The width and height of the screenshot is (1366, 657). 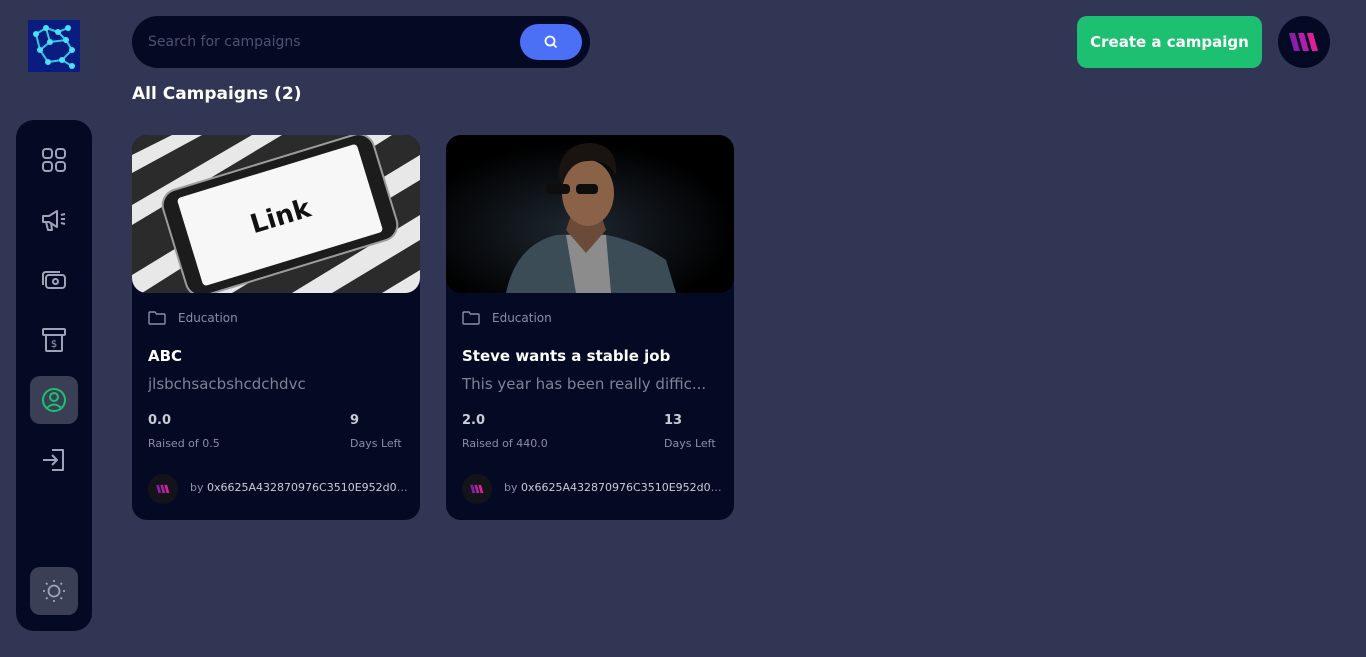 I want to click on money-icon, so click(x=54, y=280).